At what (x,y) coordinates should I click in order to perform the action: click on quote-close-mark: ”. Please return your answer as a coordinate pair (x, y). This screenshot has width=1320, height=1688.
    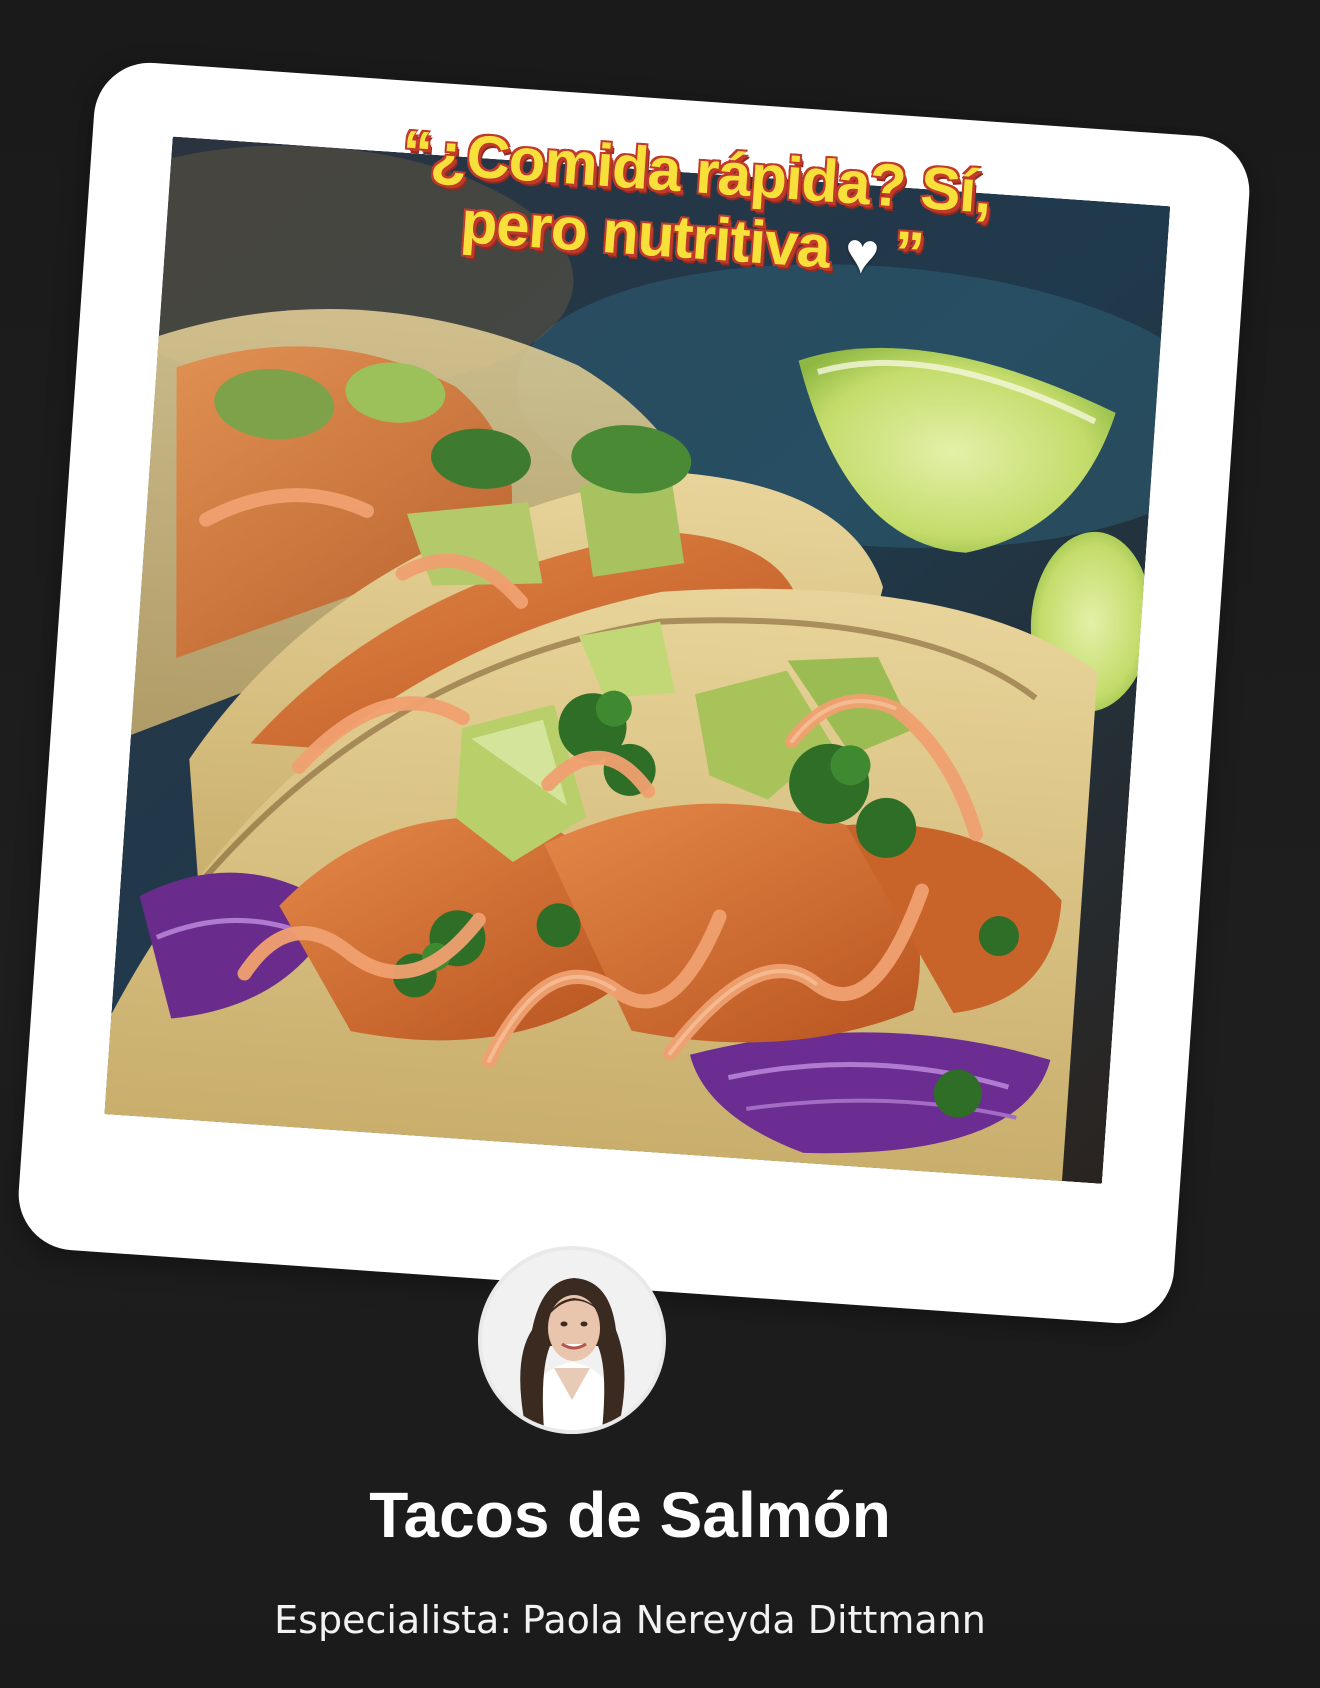
    Looking at the image, I should click on (908, 253).